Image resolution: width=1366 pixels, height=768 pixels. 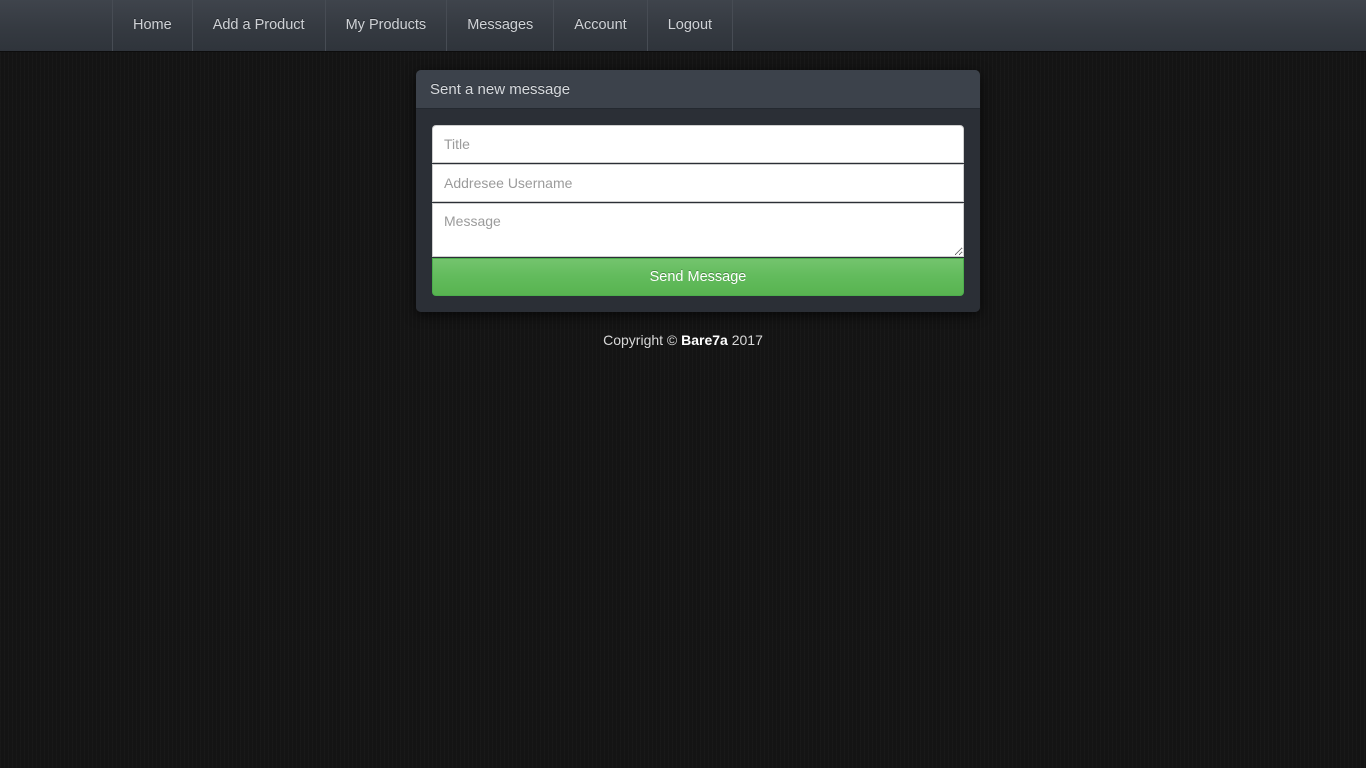 I want to click on footer-brand: Bare7a, so click(x=704, y=340).